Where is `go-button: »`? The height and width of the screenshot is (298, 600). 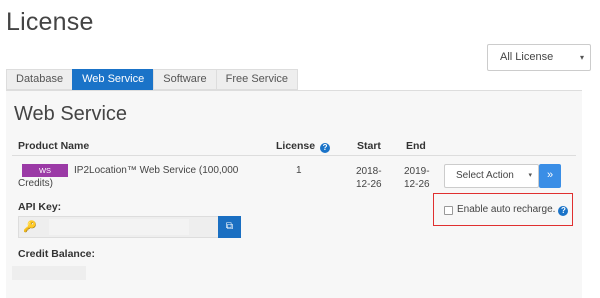
go-button: » is located at coordinates (550, 176).